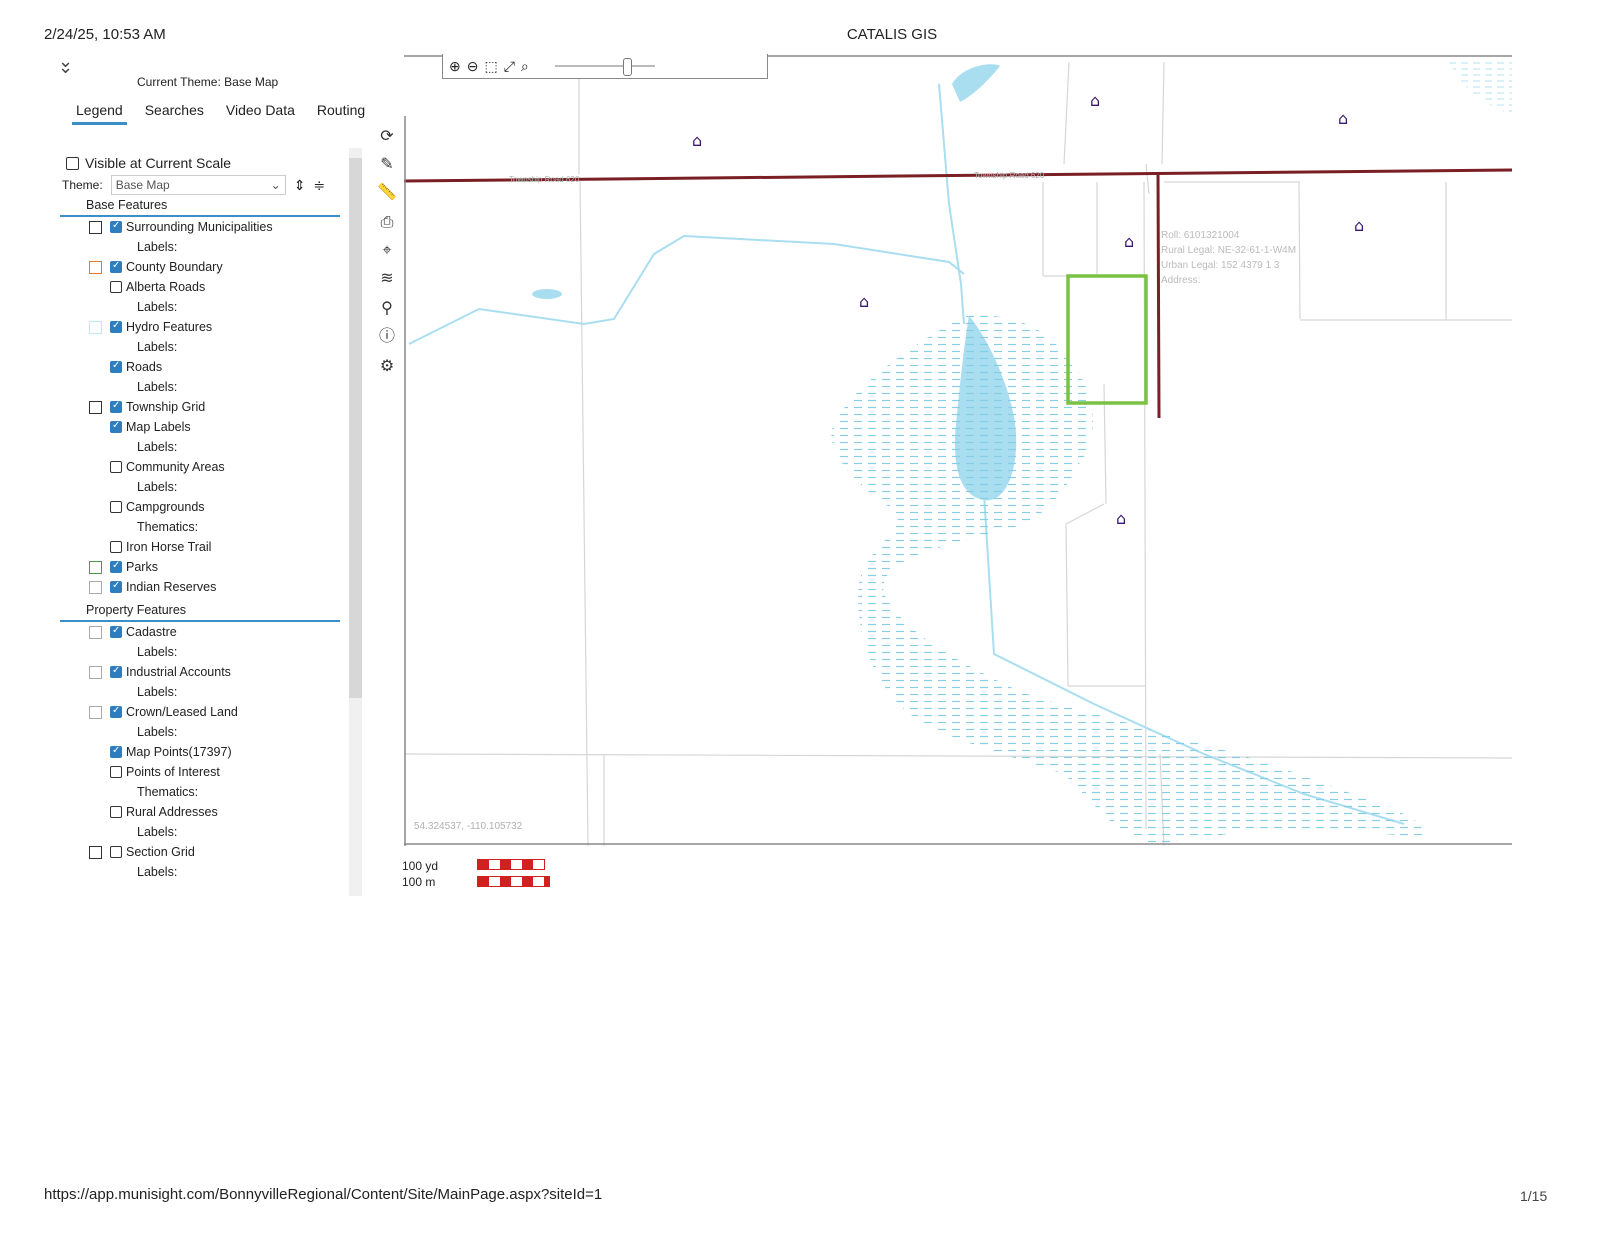 Image resolution: width=1600 pixels, height=1236 pixels. What do you see at coordinates (72, 163) in the screenshot?
I see `visible-at-scale-checkbox` at bounding box center [72, 163].